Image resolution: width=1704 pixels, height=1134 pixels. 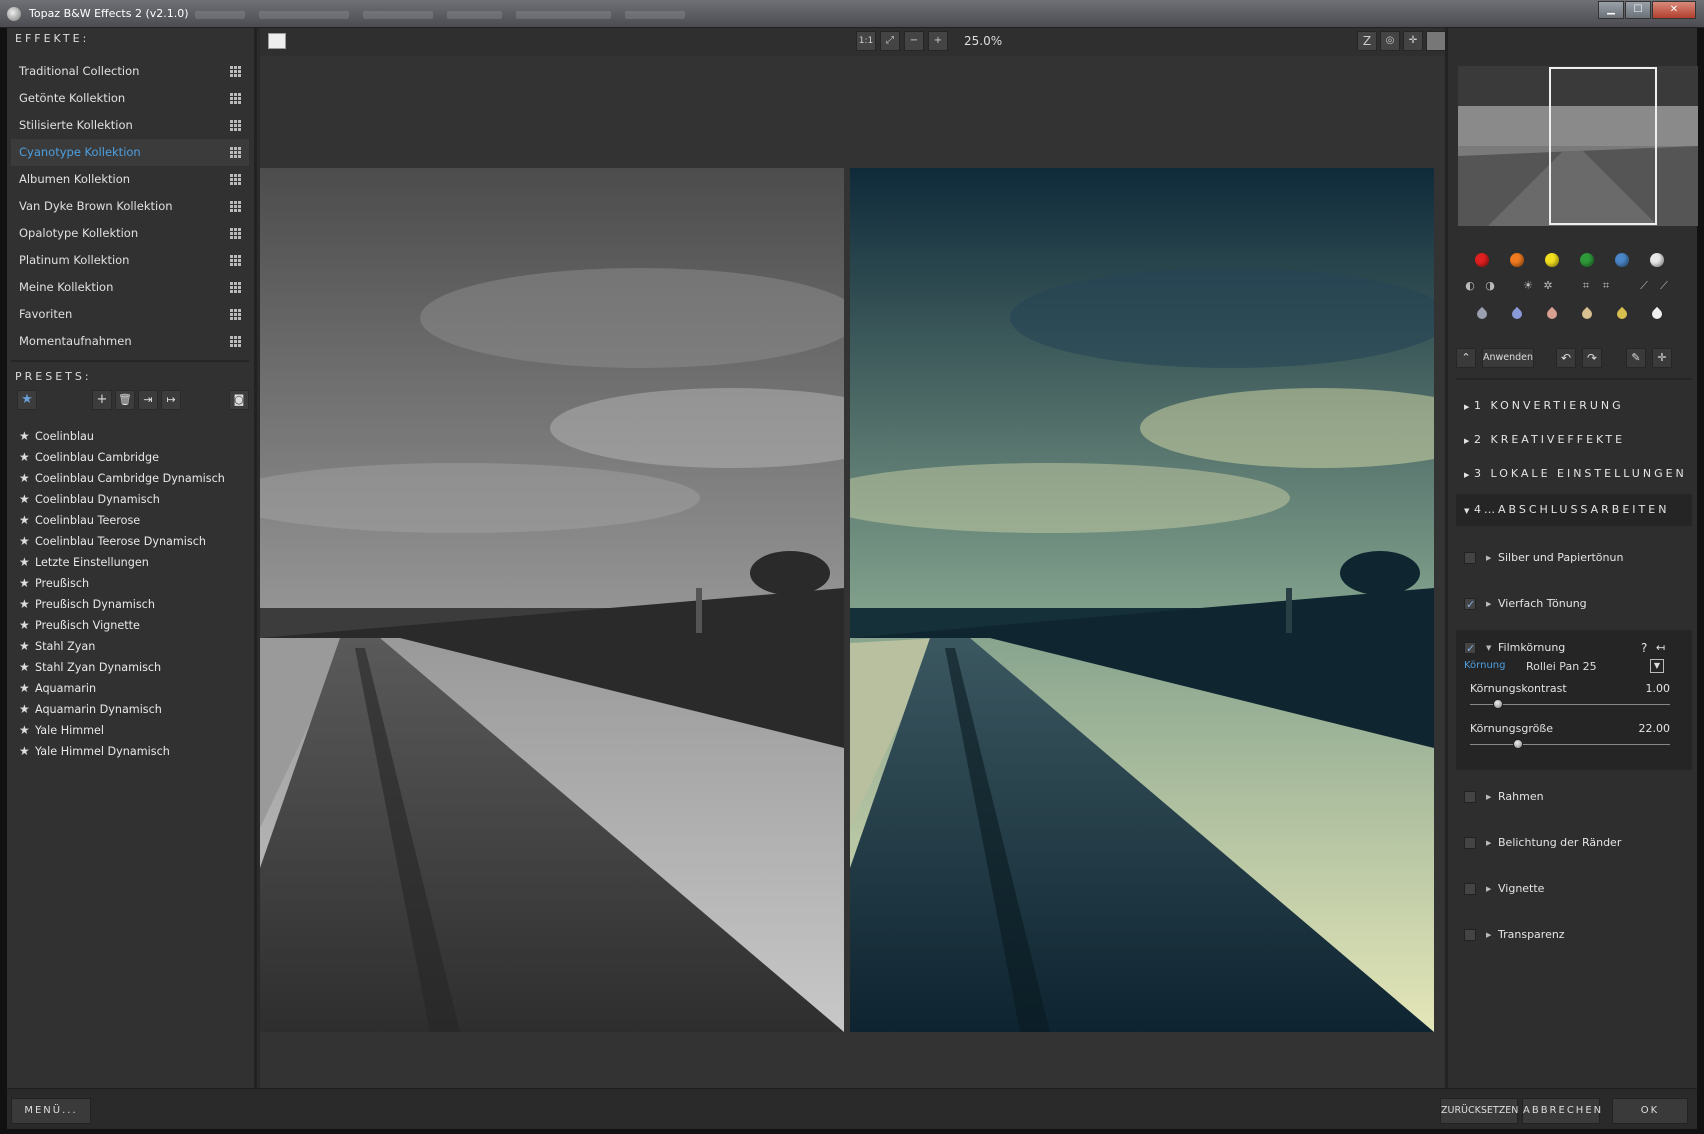 I want to click on dodge-icon: ◑, so click(x=1490, y=286).